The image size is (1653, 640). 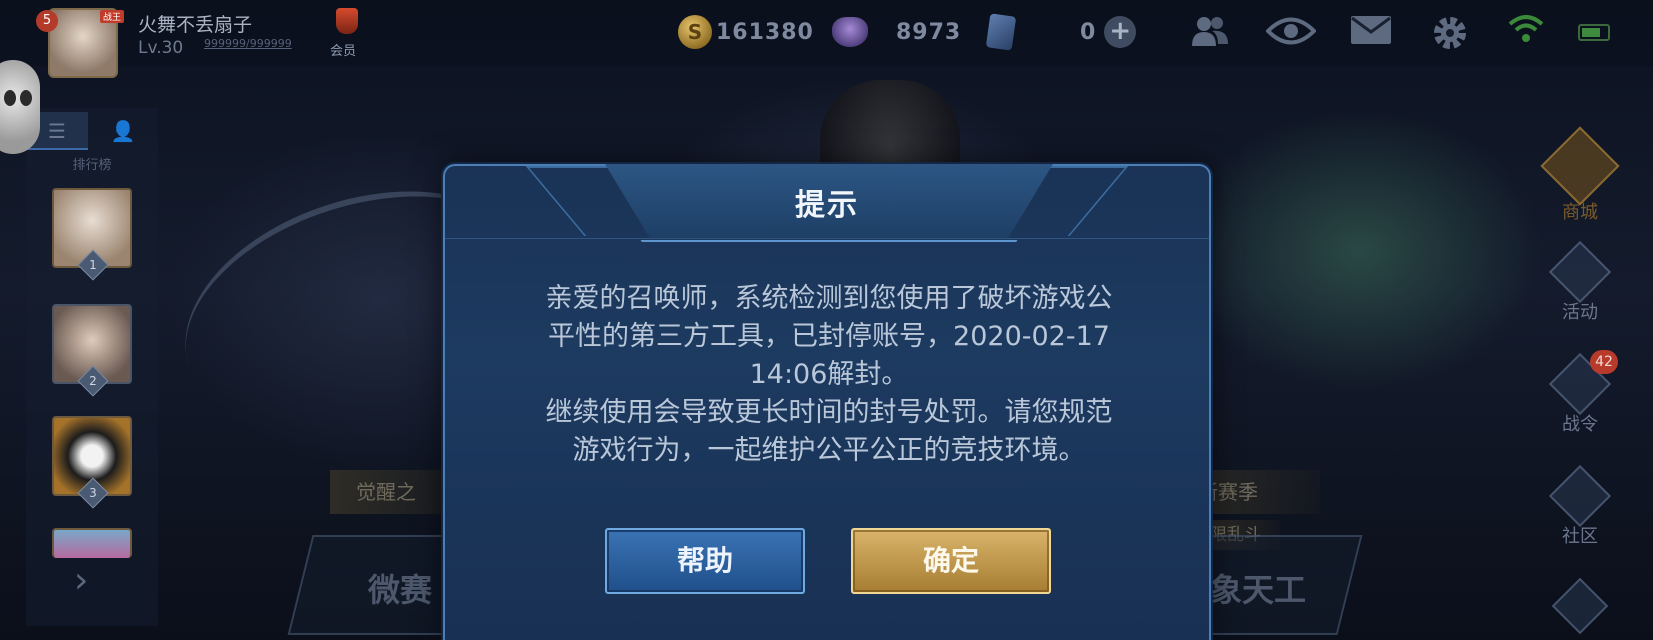 What do you see at coordinates (1450, 32) in the screenshot?
I see `settings-icon` at bounding box center [1450, 32].